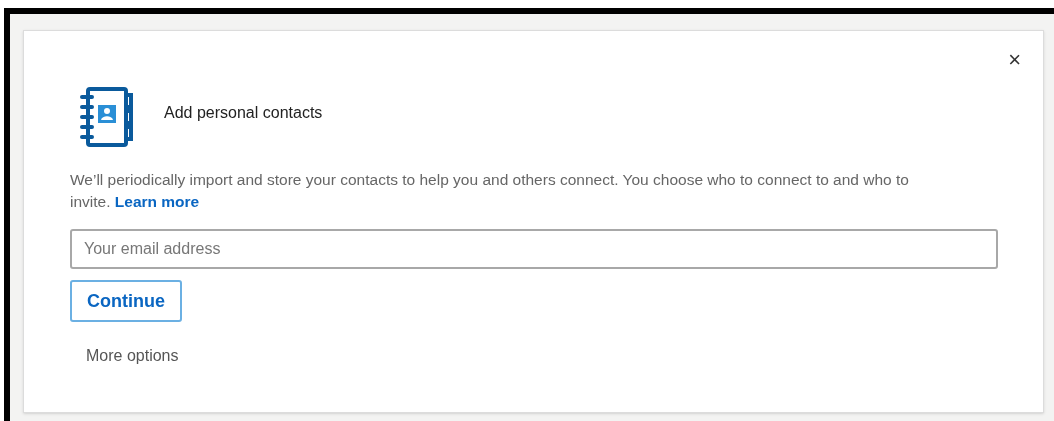 This screenshot has width=1054, height=421. I want to click on email-field: Your email address, so click(534, 249).